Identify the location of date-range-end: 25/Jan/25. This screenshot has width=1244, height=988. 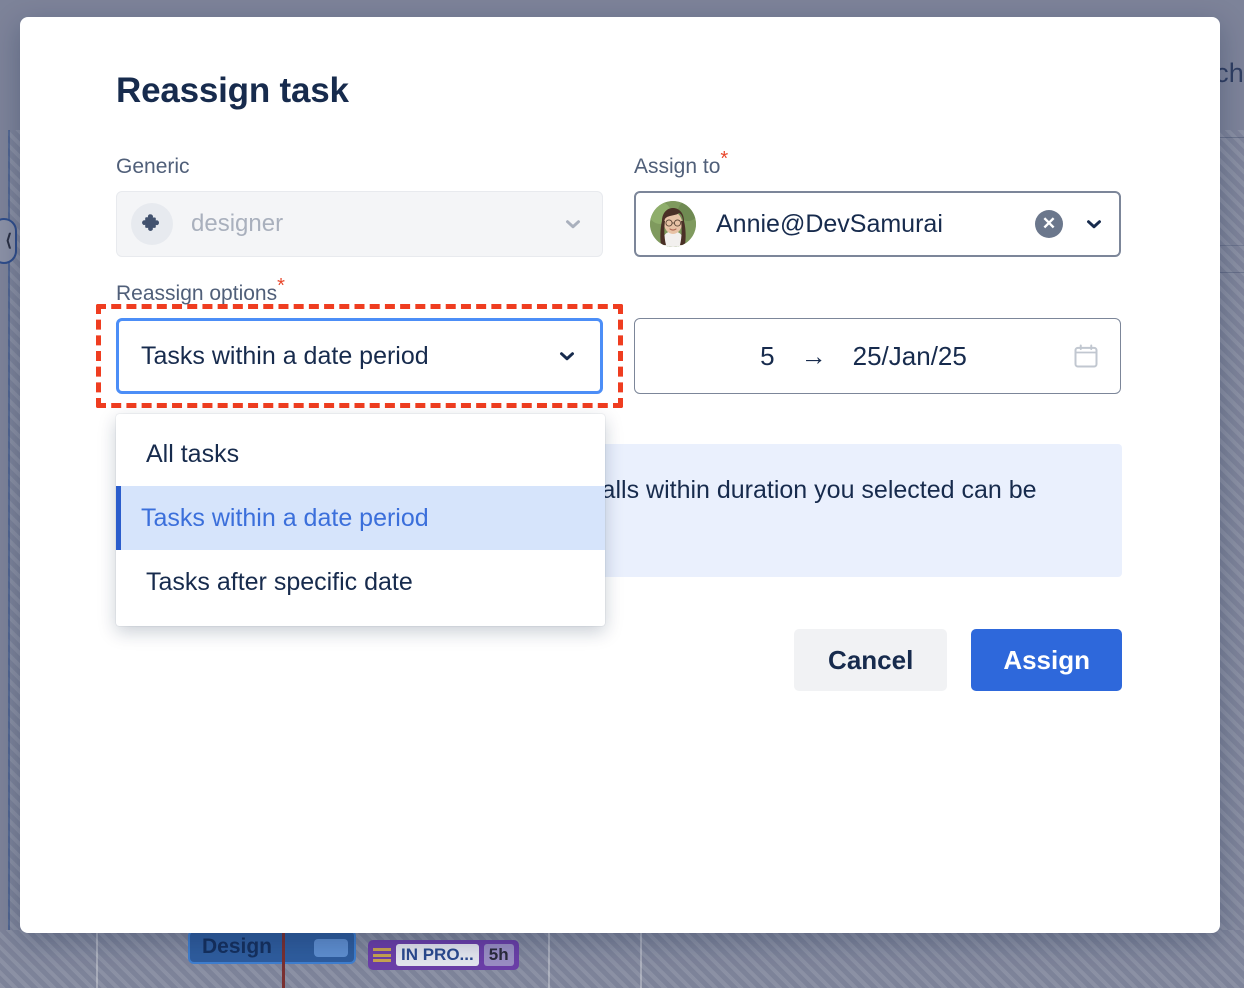
(909, 355).